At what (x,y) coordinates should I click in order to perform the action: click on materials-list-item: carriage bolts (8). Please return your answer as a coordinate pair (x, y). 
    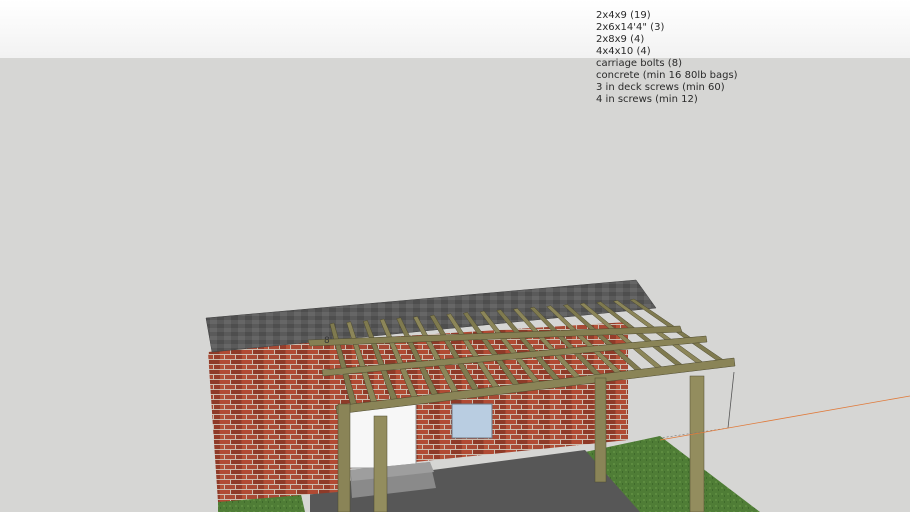
    Looking at the image, I should click on (639, 63).